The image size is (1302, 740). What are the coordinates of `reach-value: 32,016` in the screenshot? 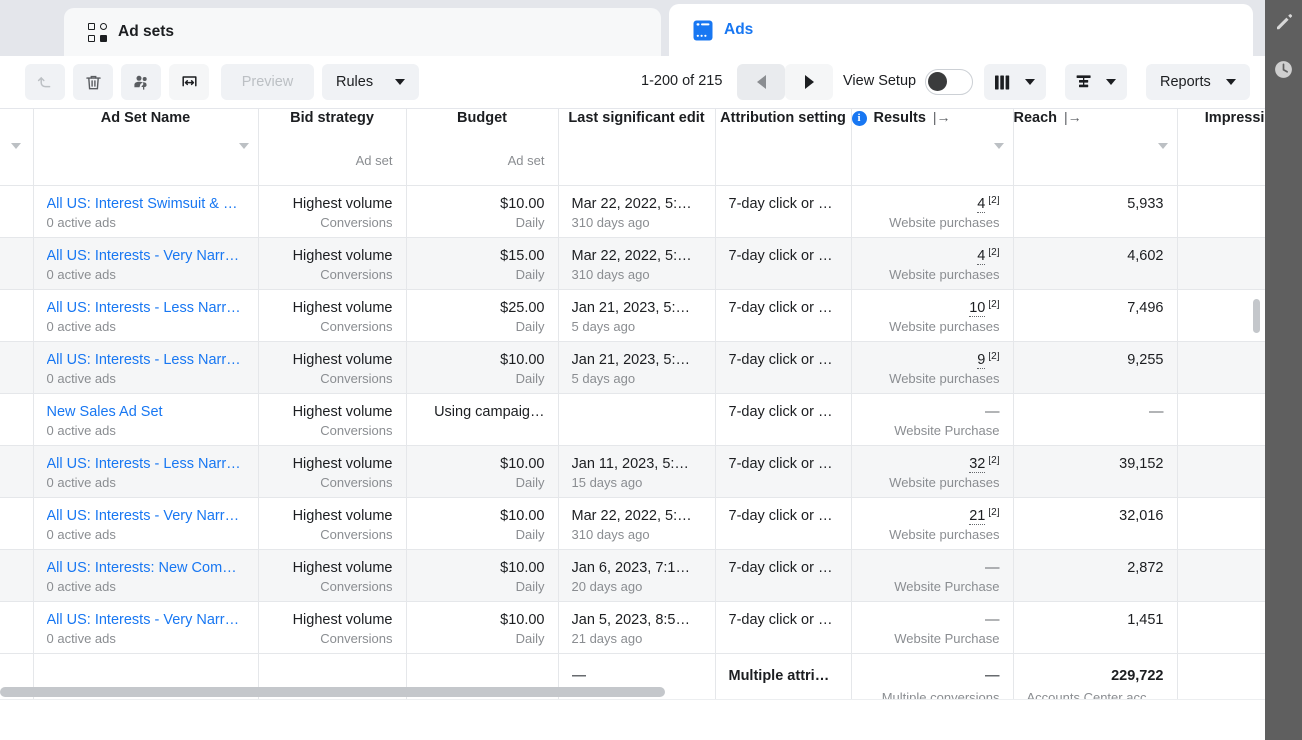 It's located at (1141, 515).